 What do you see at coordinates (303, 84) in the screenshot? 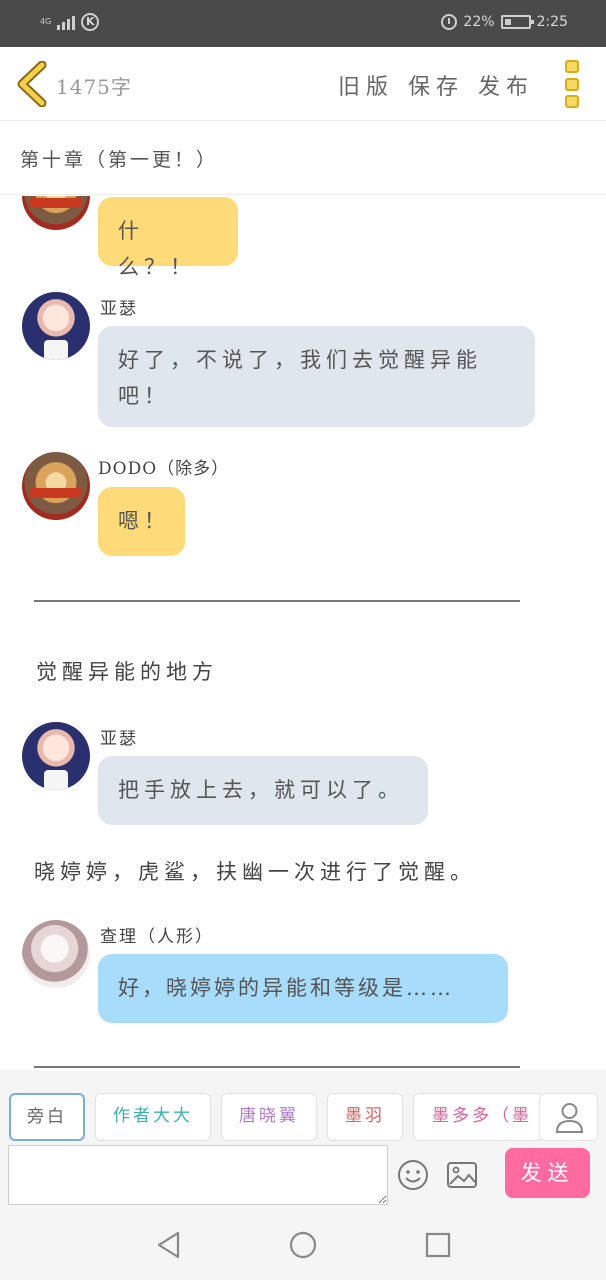
I see `editor-toolbar: 1475字 旧版 保存 发布` at bounding box center [303, 84].